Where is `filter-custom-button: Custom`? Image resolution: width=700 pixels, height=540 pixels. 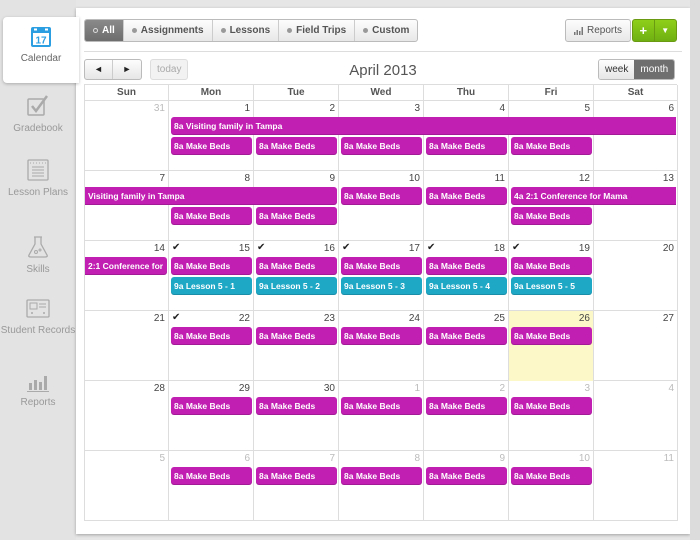 filter-custom-button: Custom is located at coordinates (386, 30).